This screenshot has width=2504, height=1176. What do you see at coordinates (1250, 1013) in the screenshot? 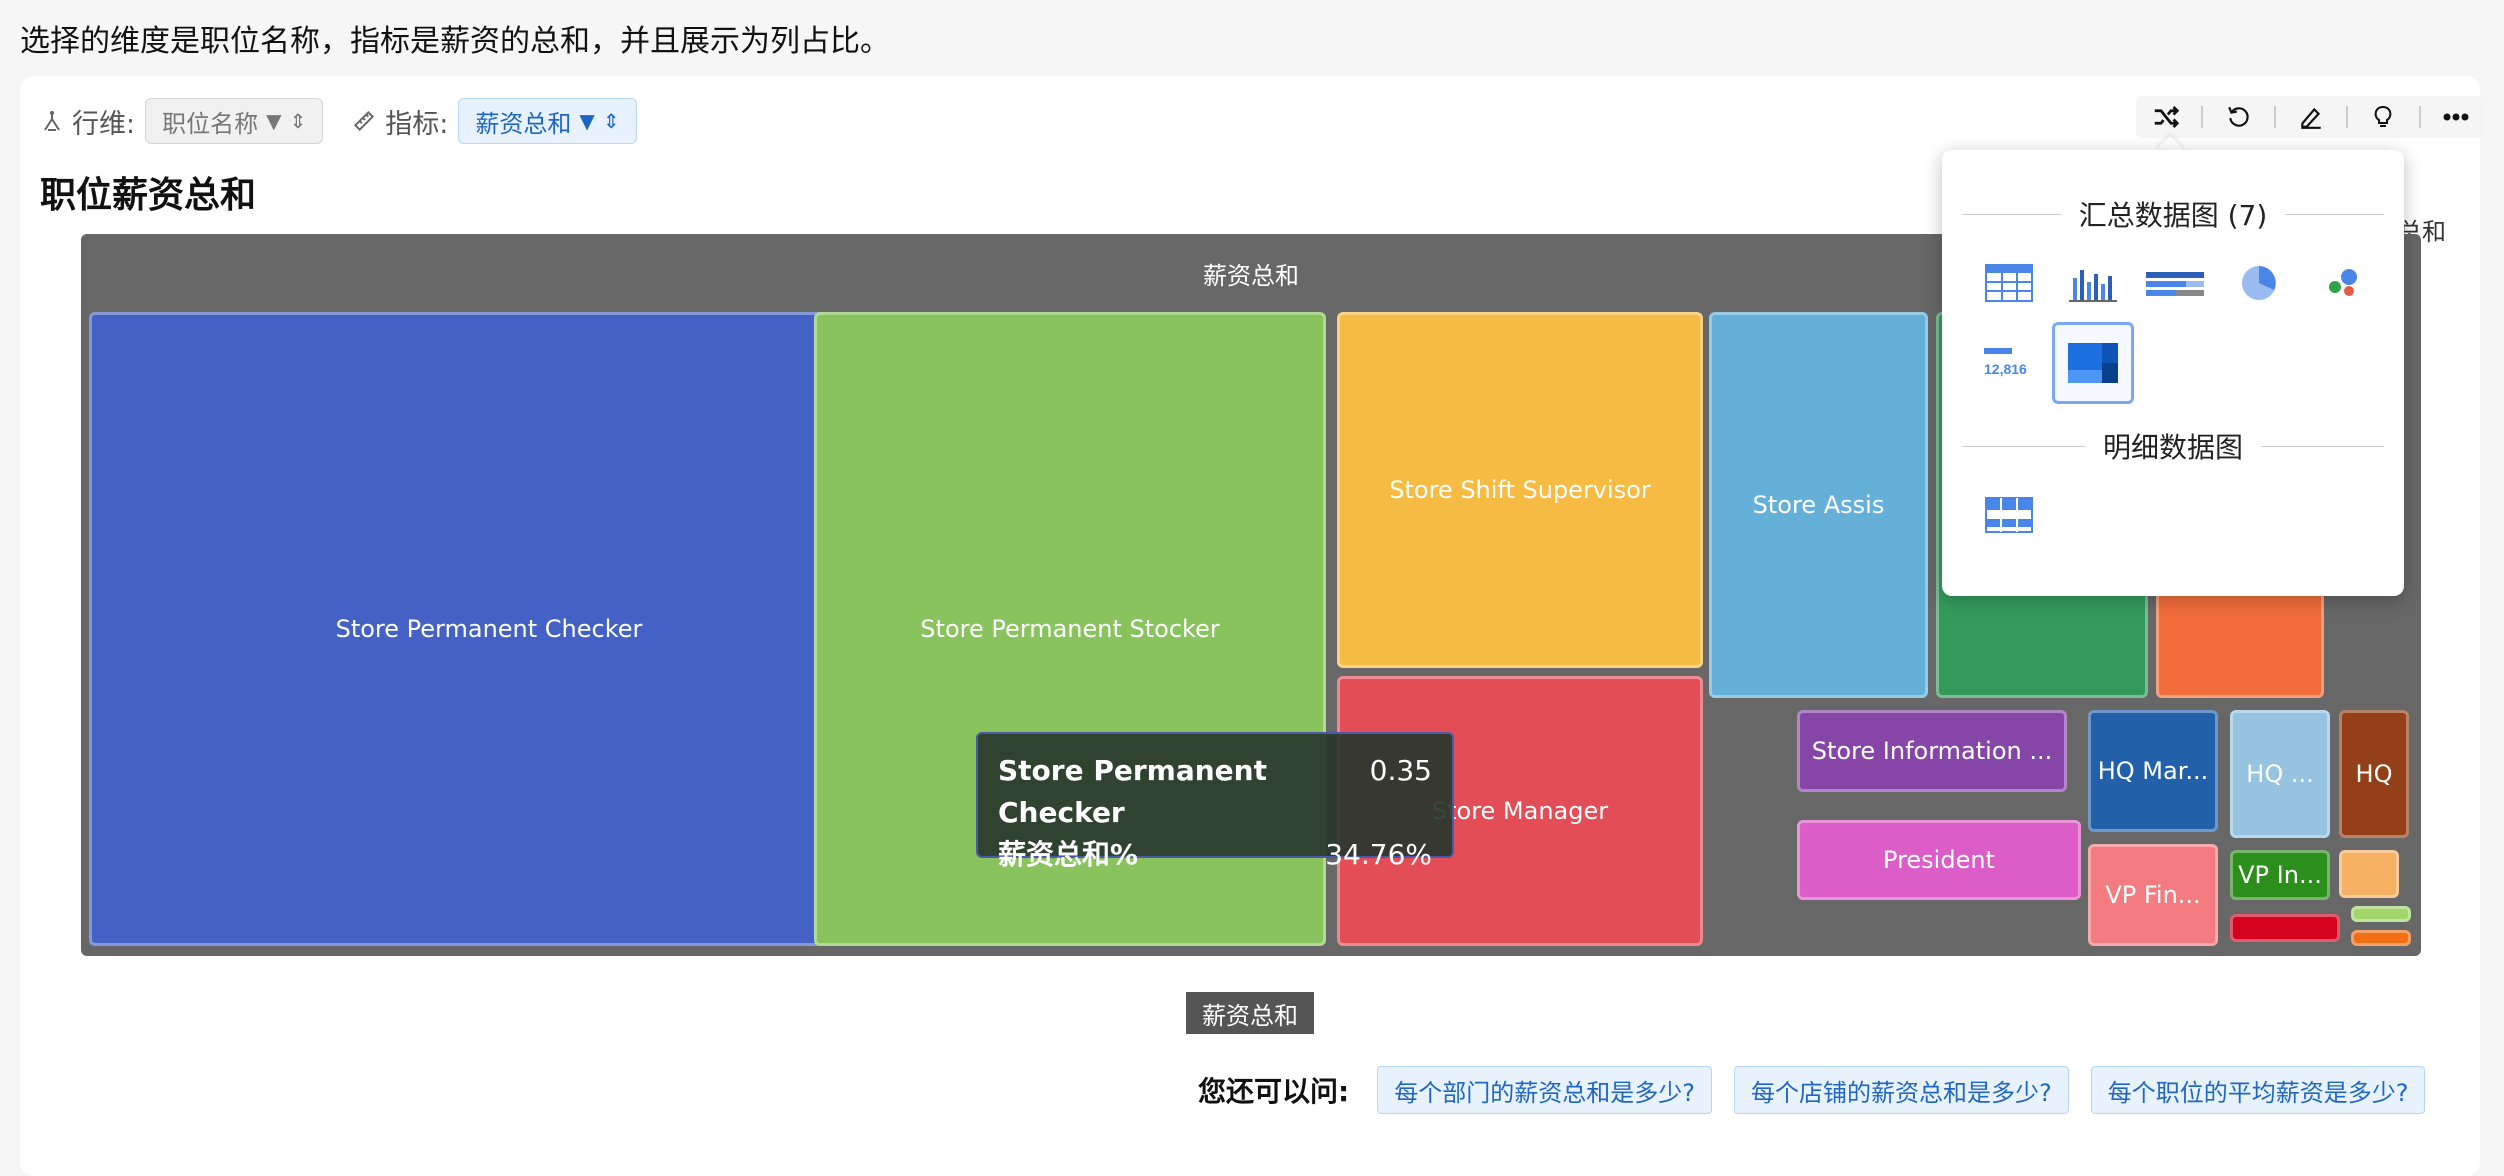
I see `chart-legend: 薪资总和` at bounding box center [1250, 1013].